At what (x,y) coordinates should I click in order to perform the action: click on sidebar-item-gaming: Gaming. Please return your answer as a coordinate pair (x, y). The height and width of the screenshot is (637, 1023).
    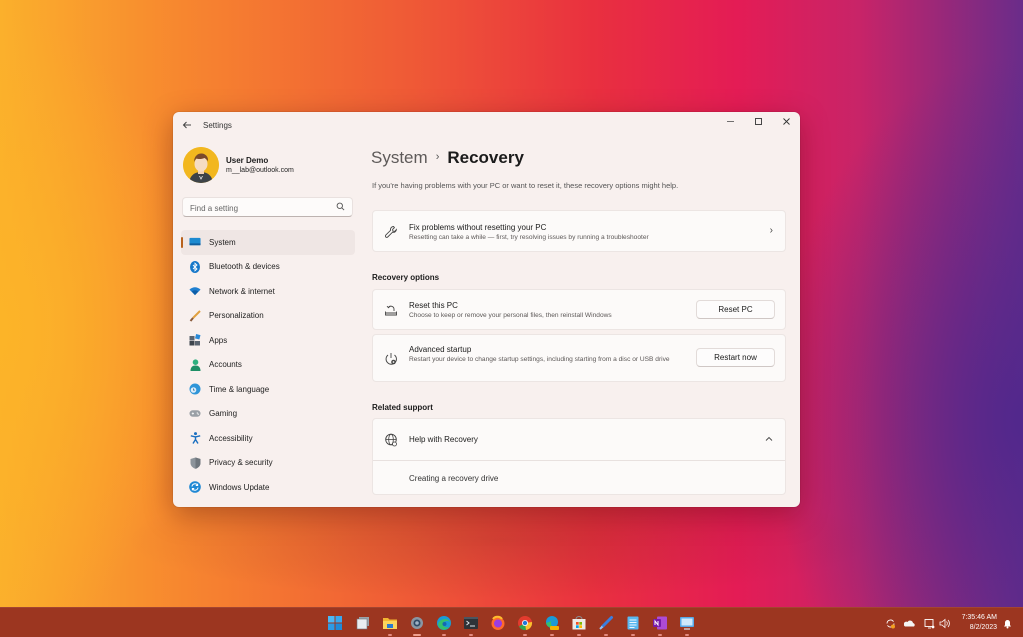
    Looking at the image, I should click on (268, 414).